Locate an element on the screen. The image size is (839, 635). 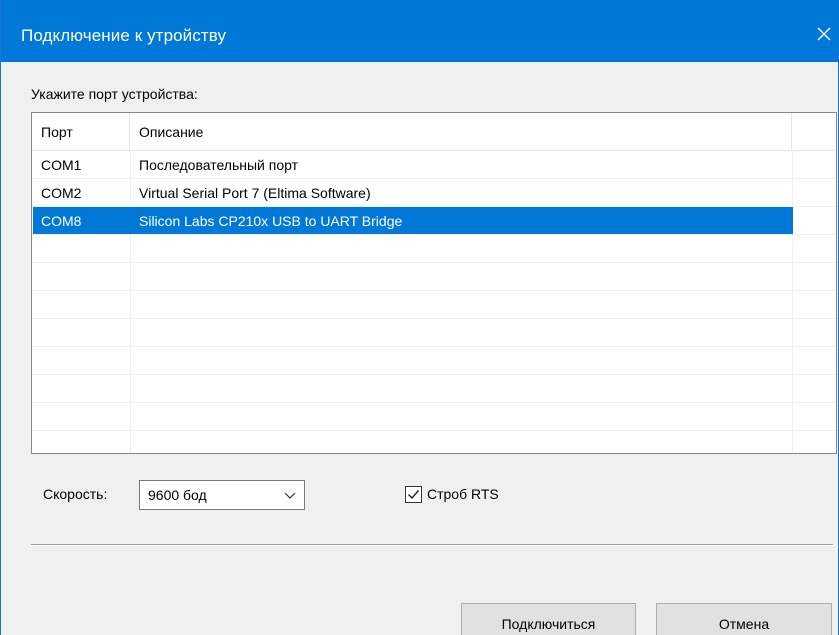
window-title: Подключение к утройству is located at coordinates (124, 35).